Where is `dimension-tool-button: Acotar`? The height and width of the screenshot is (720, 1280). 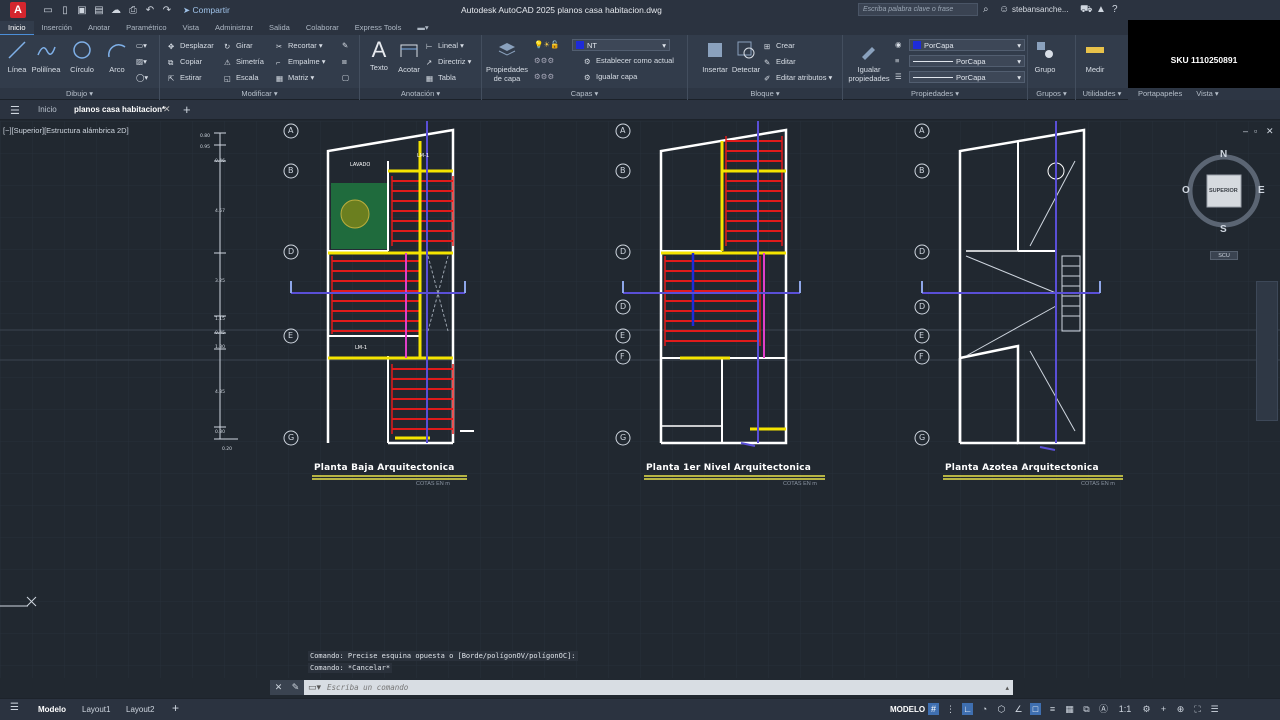
dimension-tool-button: Acotar is located at coordinates (409, 56).